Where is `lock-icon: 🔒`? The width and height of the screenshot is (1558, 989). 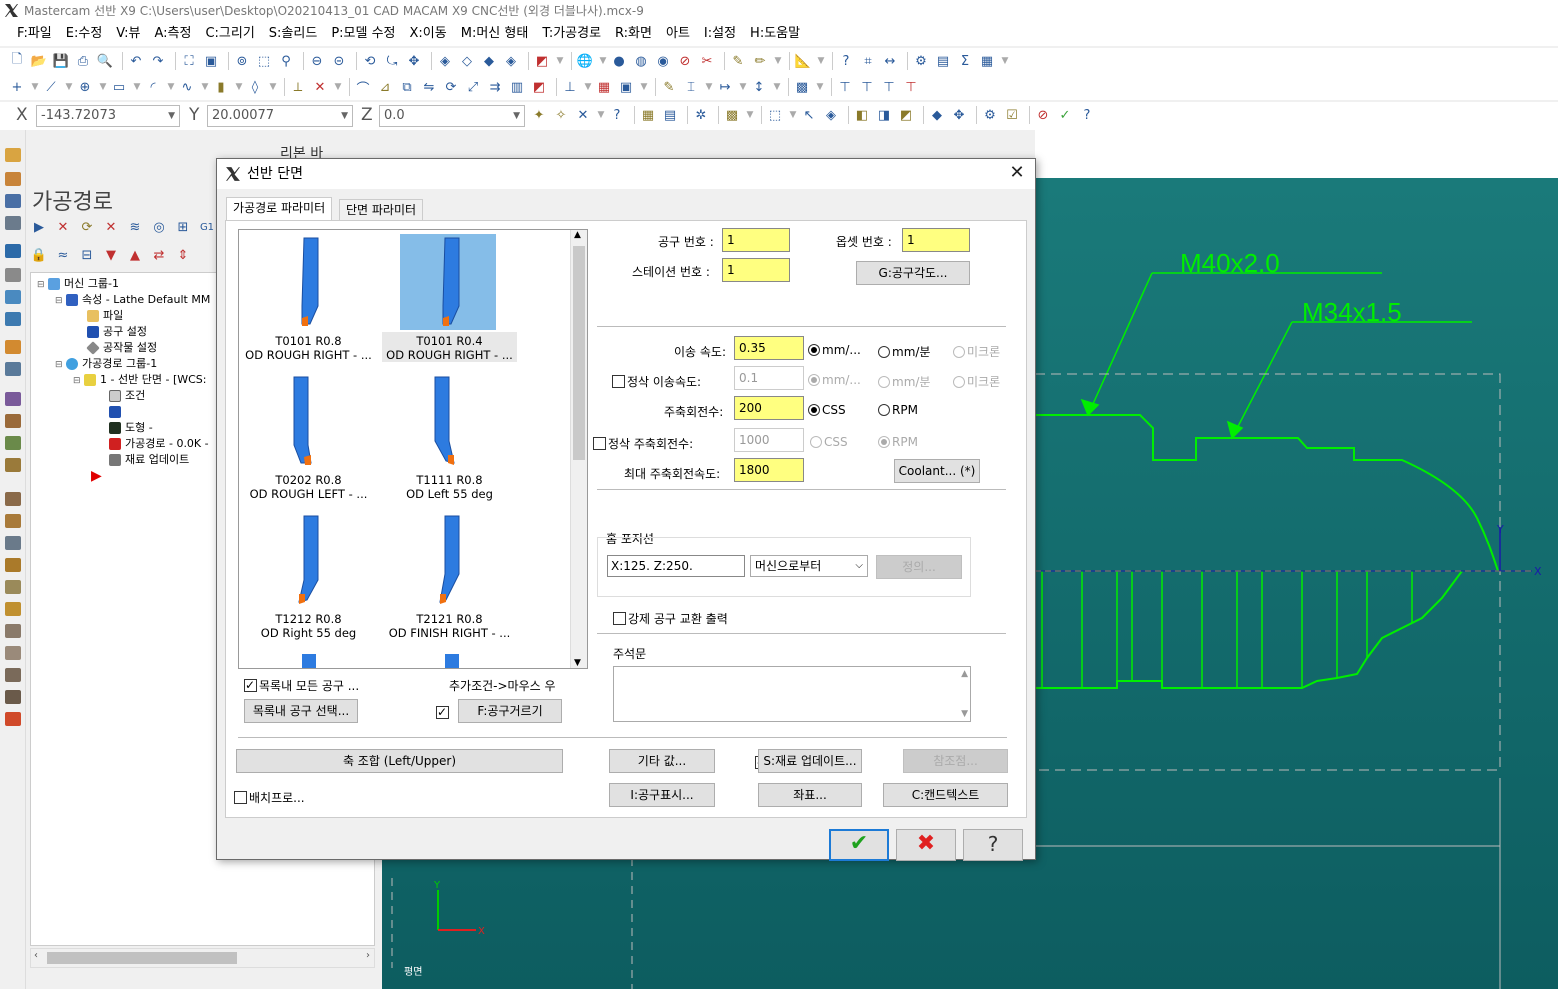
lock-icon: 🔒 is located at coordinates (39, 255).